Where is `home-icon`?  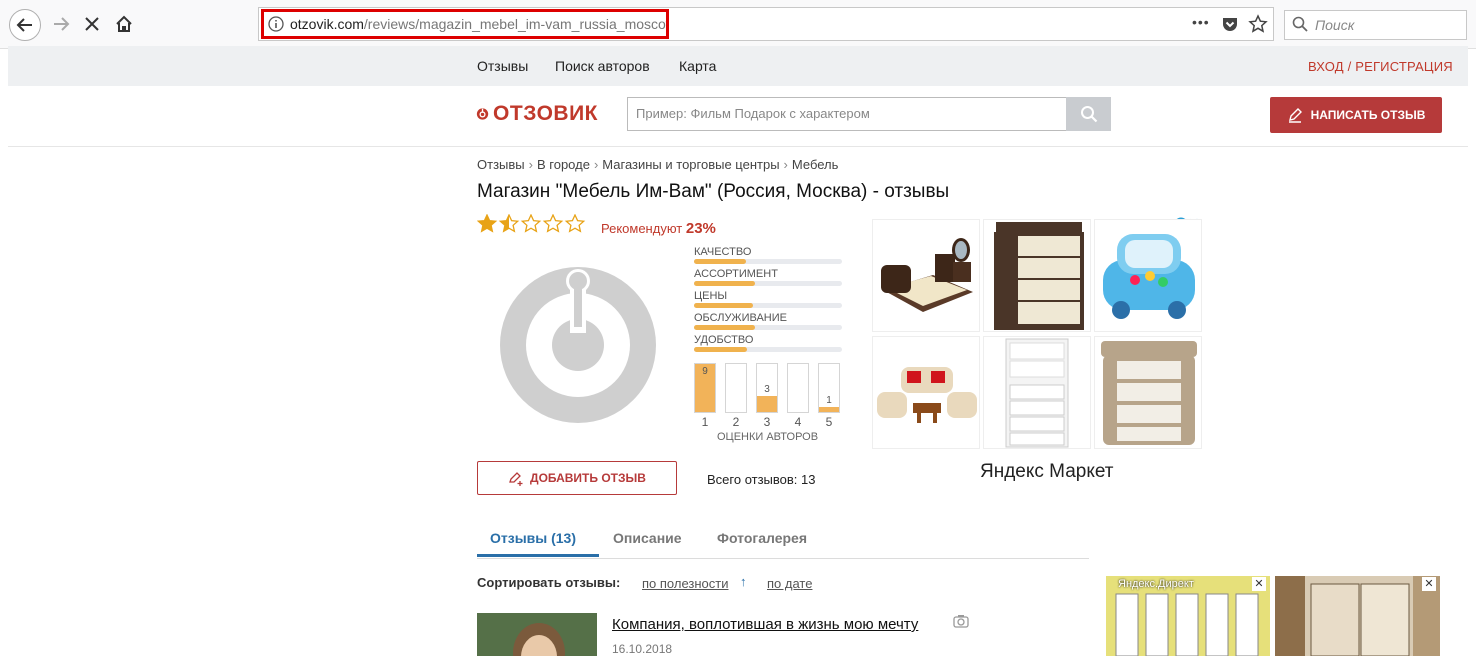
home-icon is located at coordinates (124, 23).